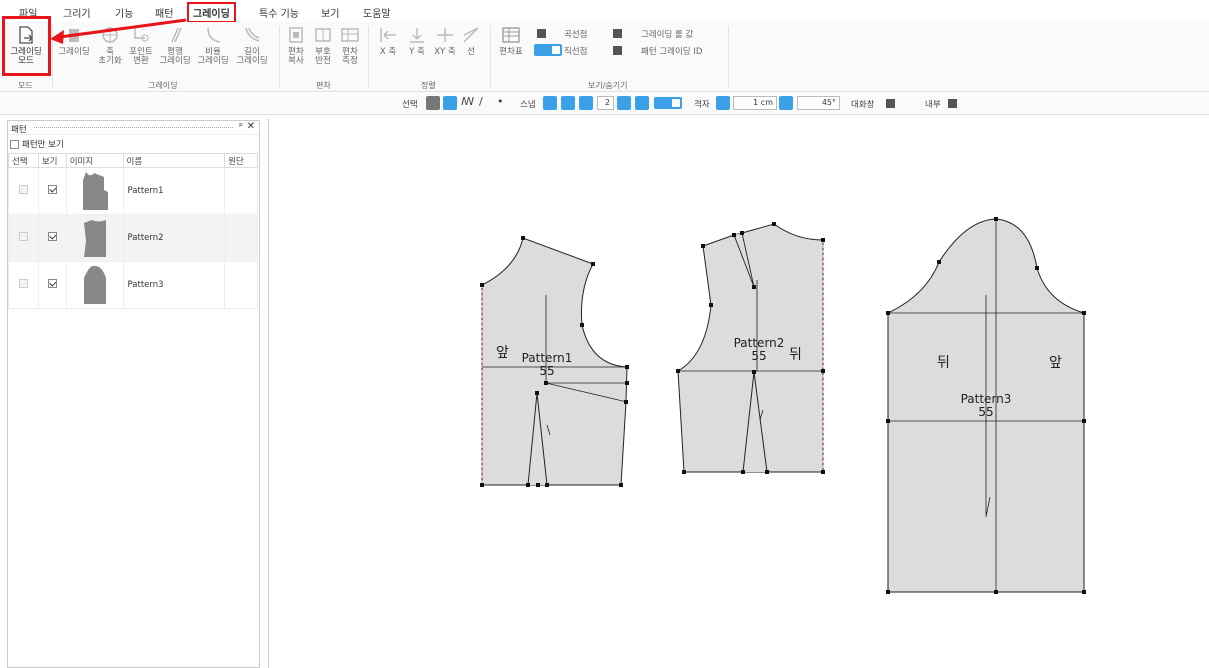 The image size is (1209, 668). Describe the element at coordinates (296, 35) in the screenshot. I see `deviation-copy-icon` at that location.